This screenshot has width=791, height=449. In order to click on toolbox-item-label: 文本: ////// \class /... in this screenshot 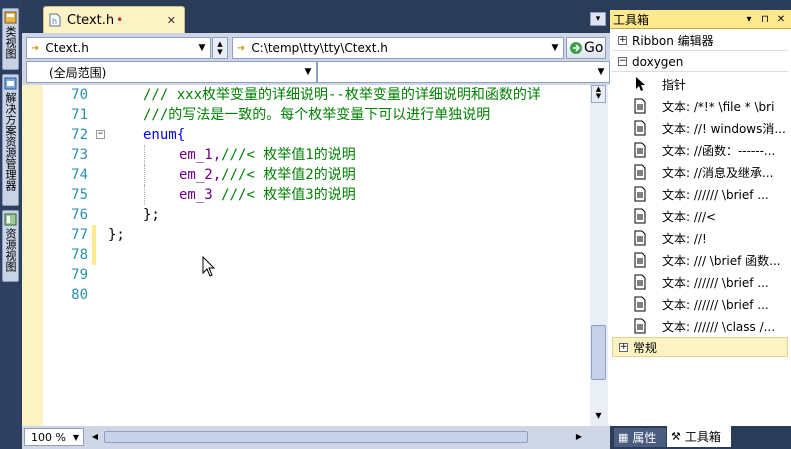, I will do `click(719, 326)`.